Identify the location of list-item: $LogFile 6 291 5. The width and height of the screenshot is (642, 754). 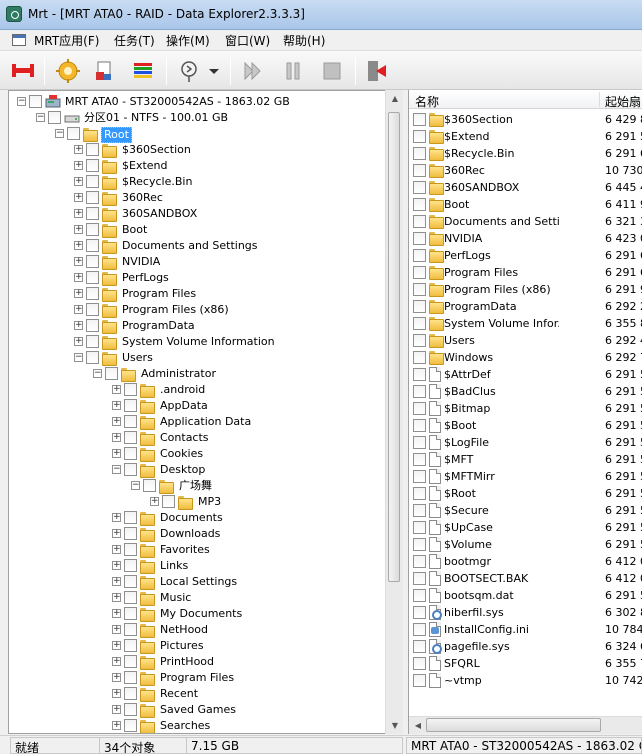
(525, 442).